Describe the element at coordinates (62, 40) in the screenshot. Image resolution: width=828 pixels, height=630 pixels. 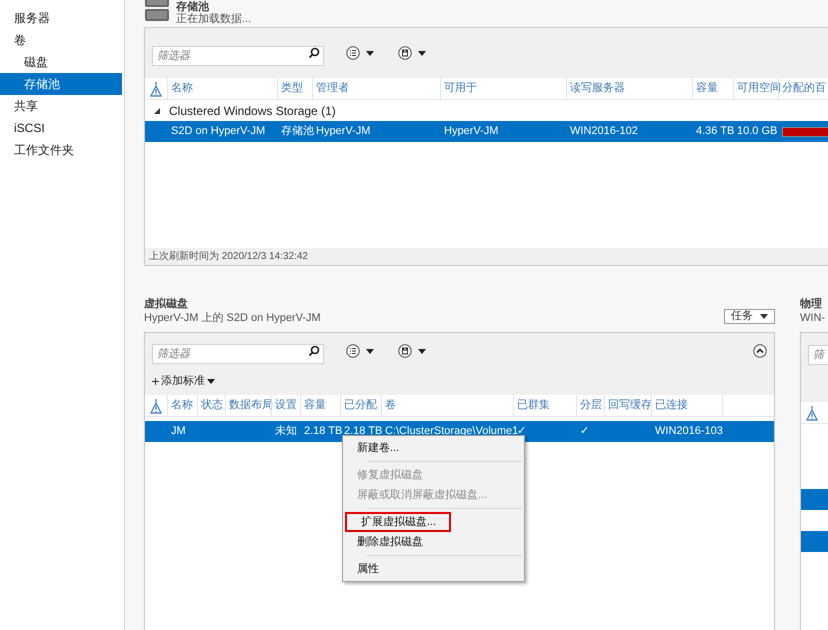
I see `sidebar-item: 卷` at that location.